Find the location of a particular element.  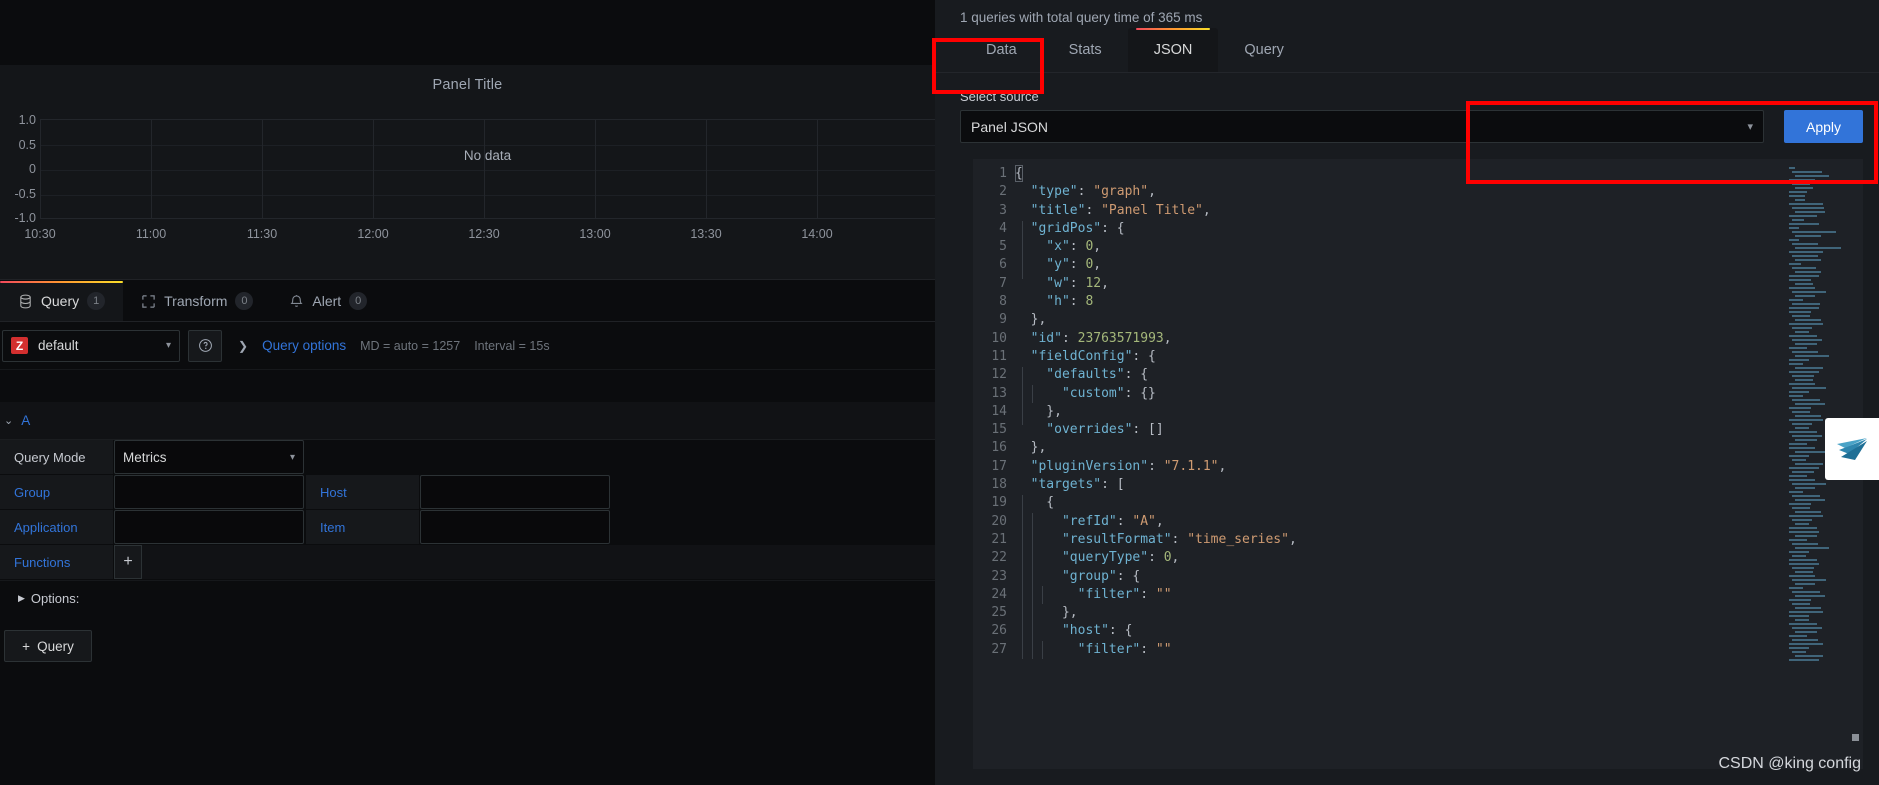

plus-icon: + is located at coordinates (26, 646).